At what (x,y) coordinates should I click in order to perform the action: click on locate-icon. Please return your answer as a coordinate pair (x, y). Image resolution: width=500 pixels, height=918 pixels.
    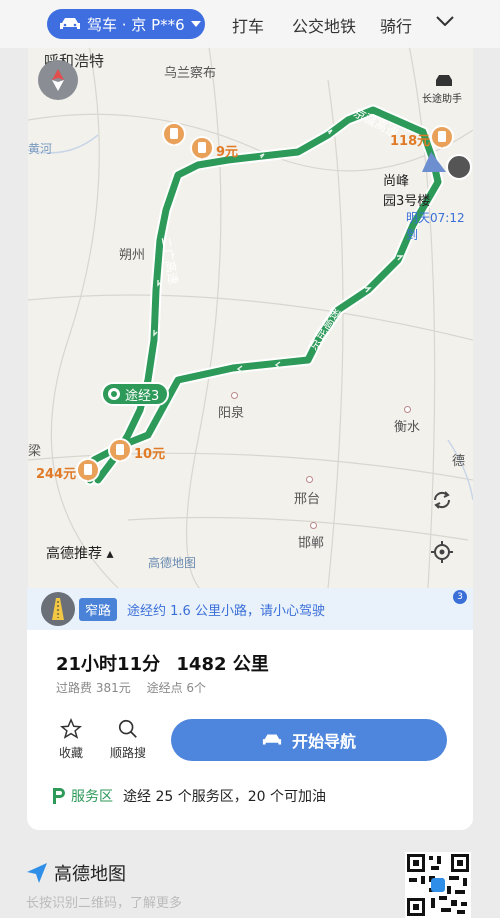
    Looking at the image, I should click on (442, 552).